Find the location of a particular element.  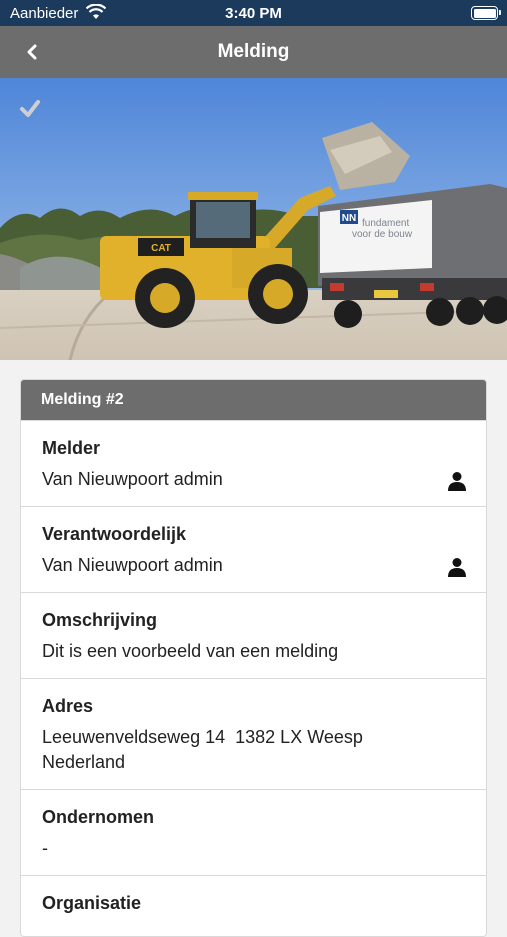

address-line-2: Nederland is located at coordinates (84, 762).